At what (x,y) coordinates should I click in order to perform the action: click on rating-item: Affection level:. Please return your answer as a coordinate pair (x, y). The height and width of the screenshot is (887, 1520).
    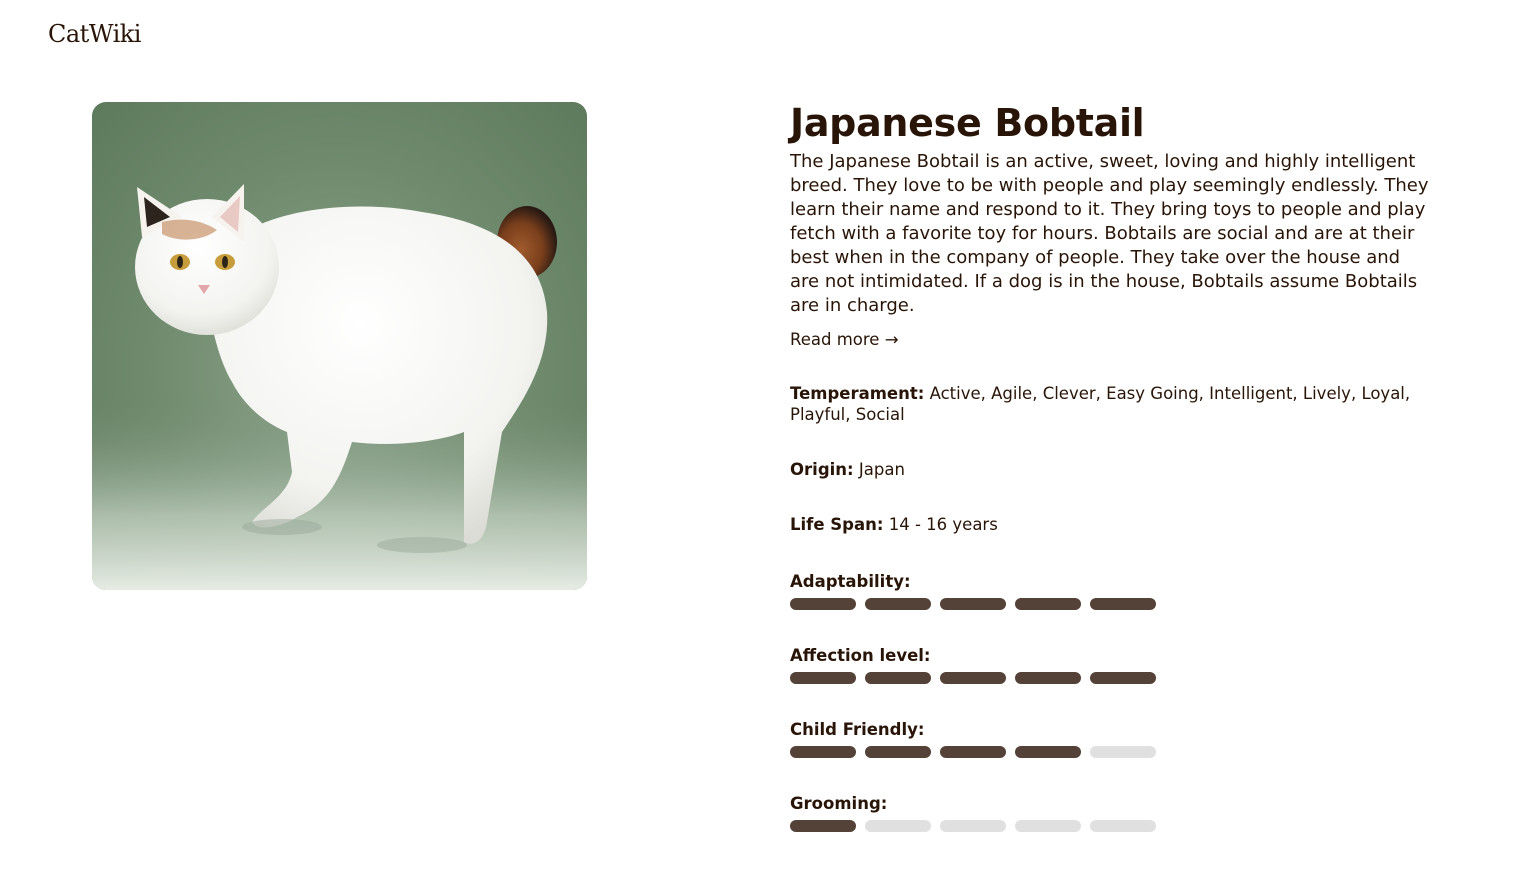
    Looking at the image, I should click on (1115, 664).